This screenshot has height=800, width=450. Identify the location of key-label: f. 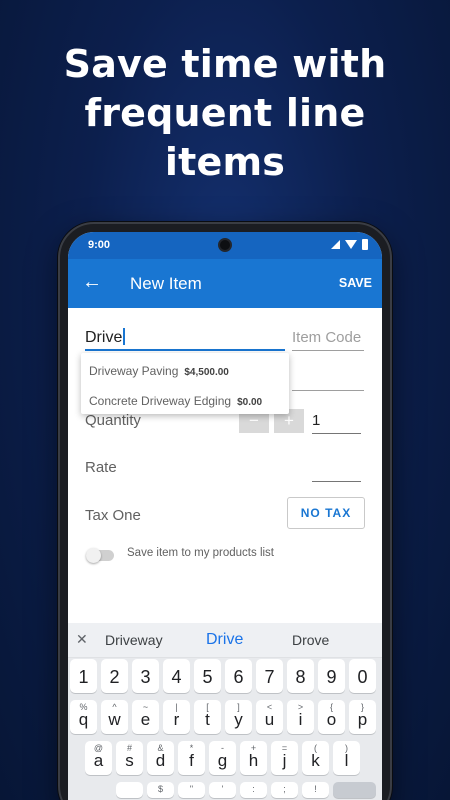
(191, 760).